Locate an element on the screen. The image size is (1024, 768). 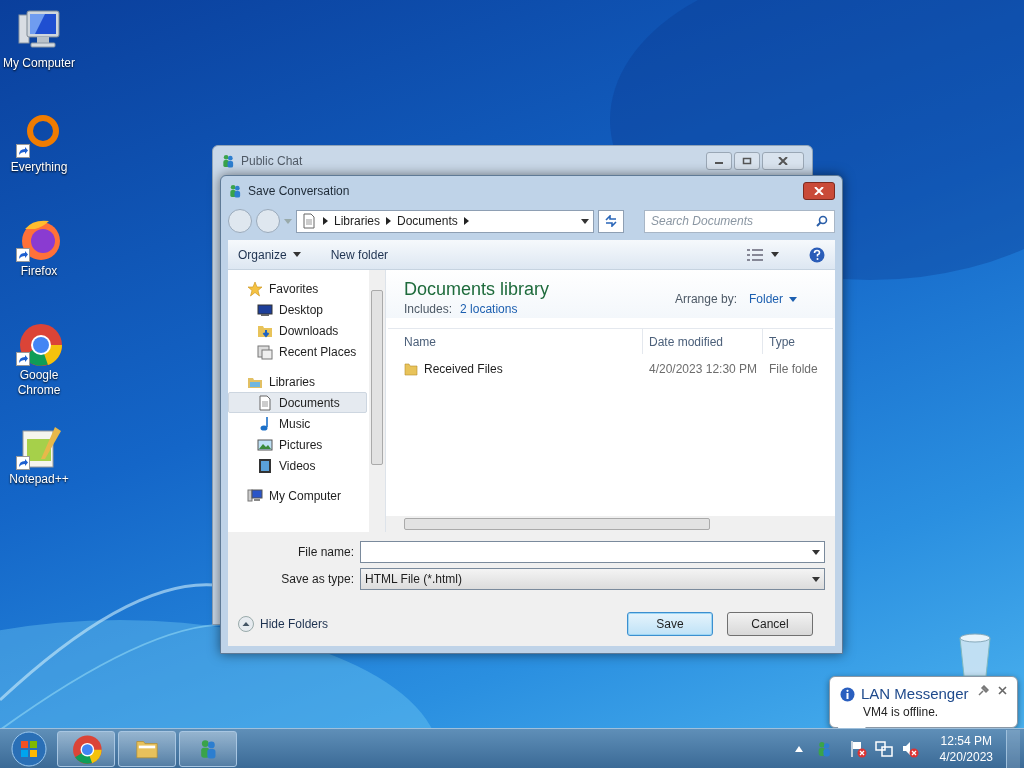
nav-item: My Computer is located at coordinates (297, 495).